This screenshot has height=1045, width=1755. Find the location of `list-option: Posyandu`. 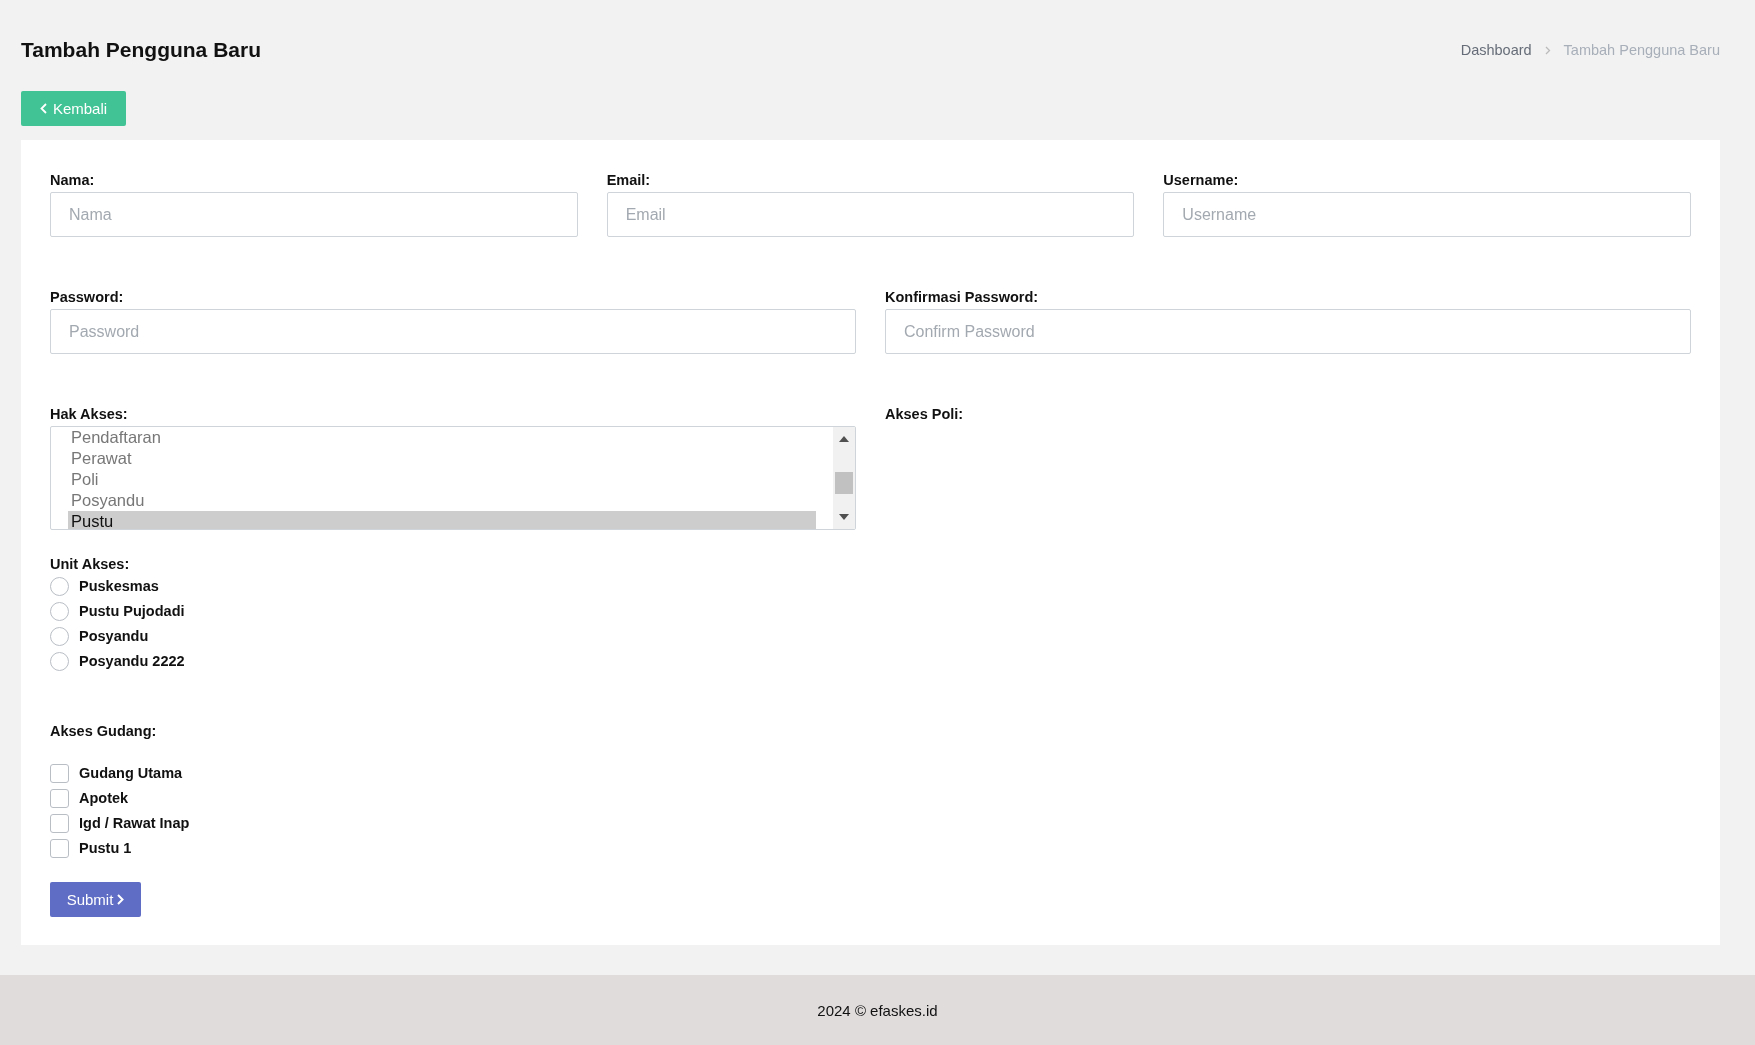

list-option: Posyandu is located at coordinates (442, 500).